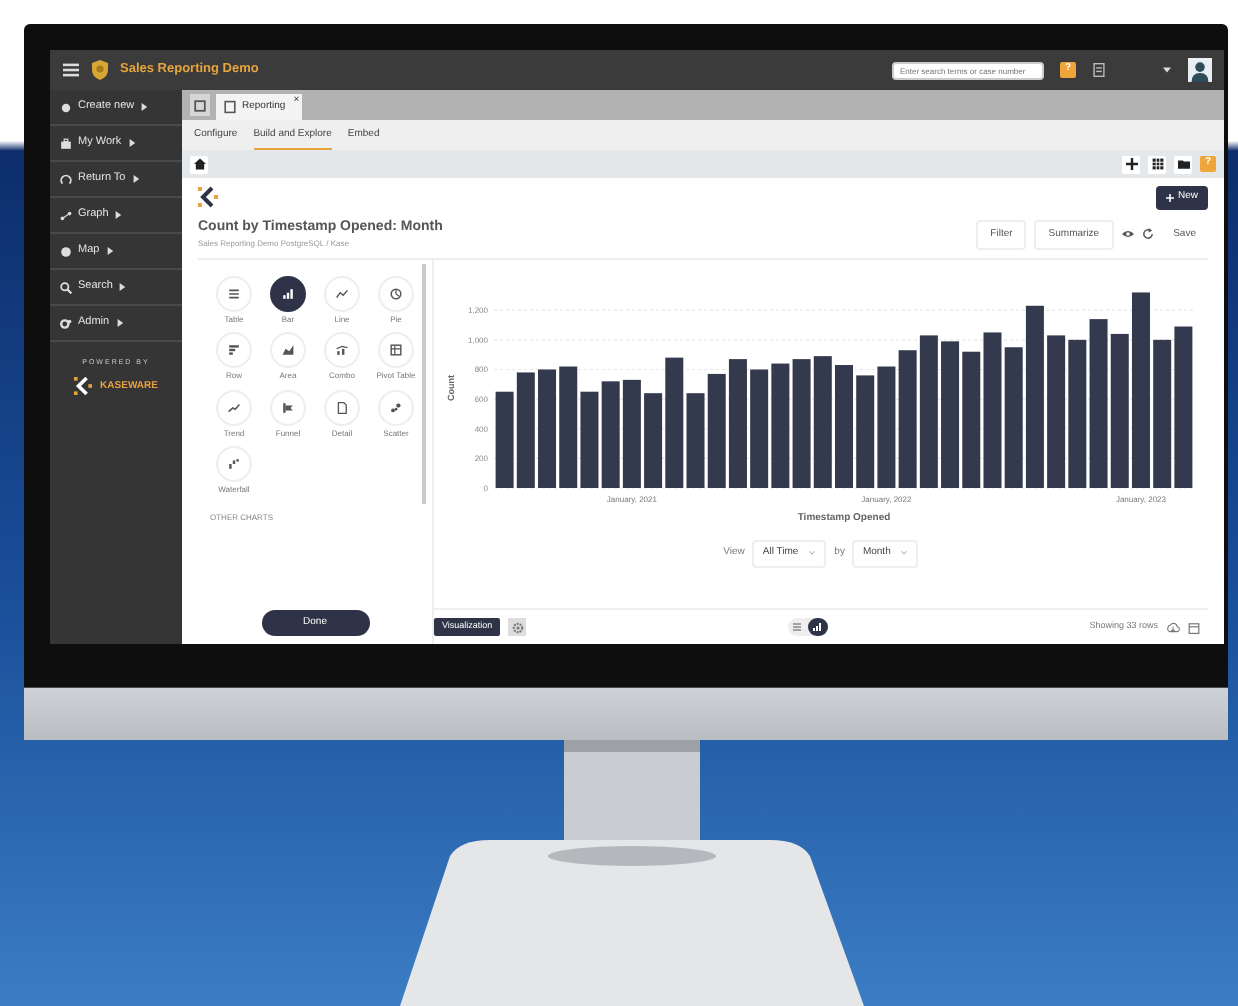 Image resolution: width=1238 pixels, height=1006 pixels. I want to click on line-chart-icon, so click(342, 294).